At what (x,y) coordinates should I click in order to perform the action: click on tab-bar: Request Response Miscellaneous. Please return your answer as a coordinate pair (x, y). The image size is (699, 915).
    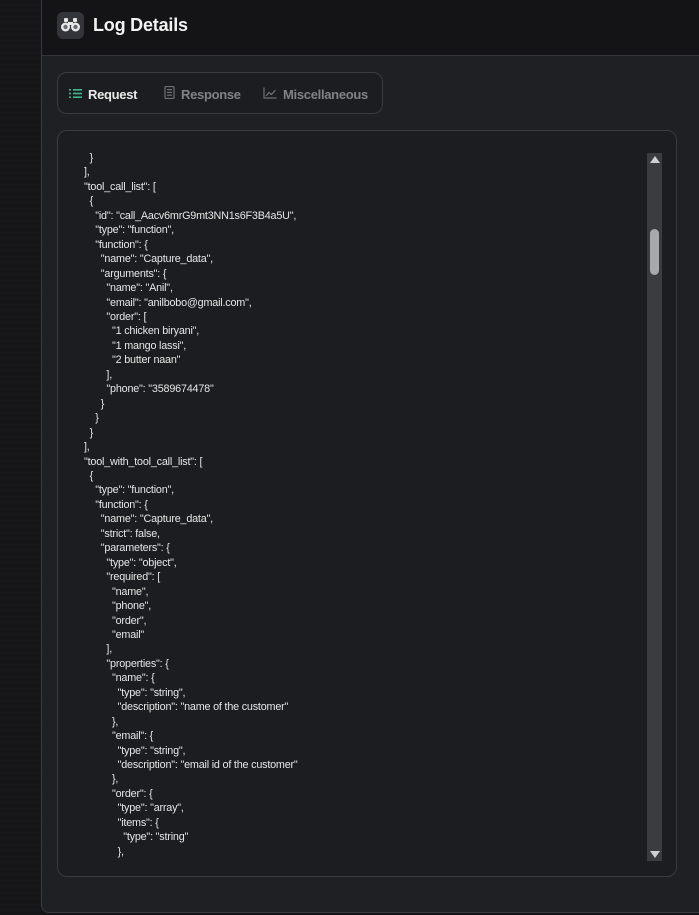
    Looking at the image, I should click on (220, 93).